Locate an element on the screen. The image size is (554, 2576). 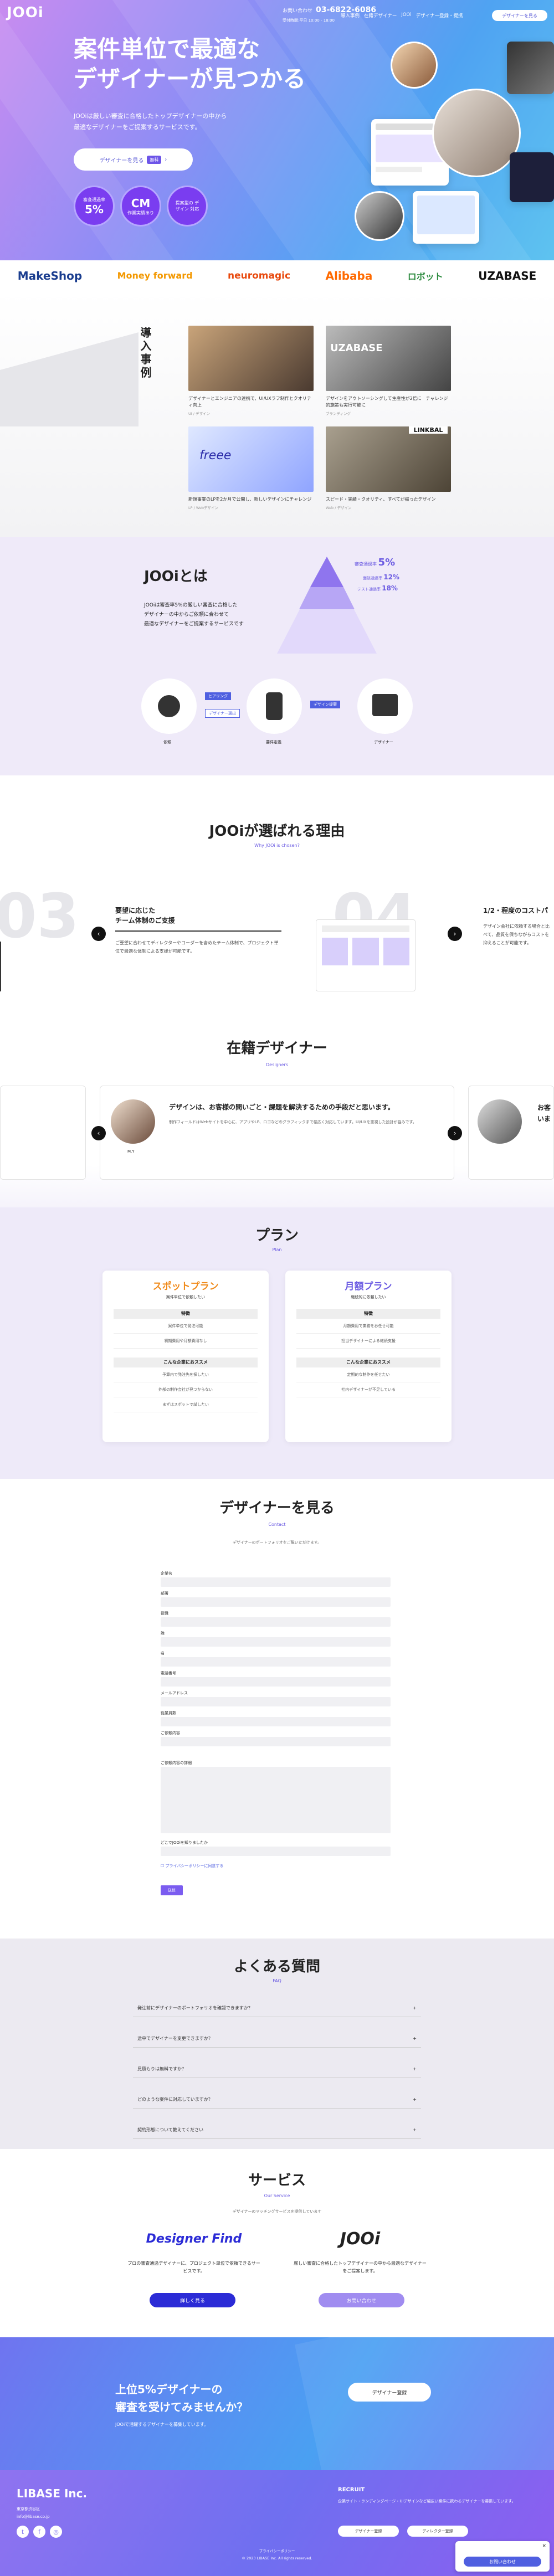
logo-alibaba: Alibaba is located at coordinates (349, 275).